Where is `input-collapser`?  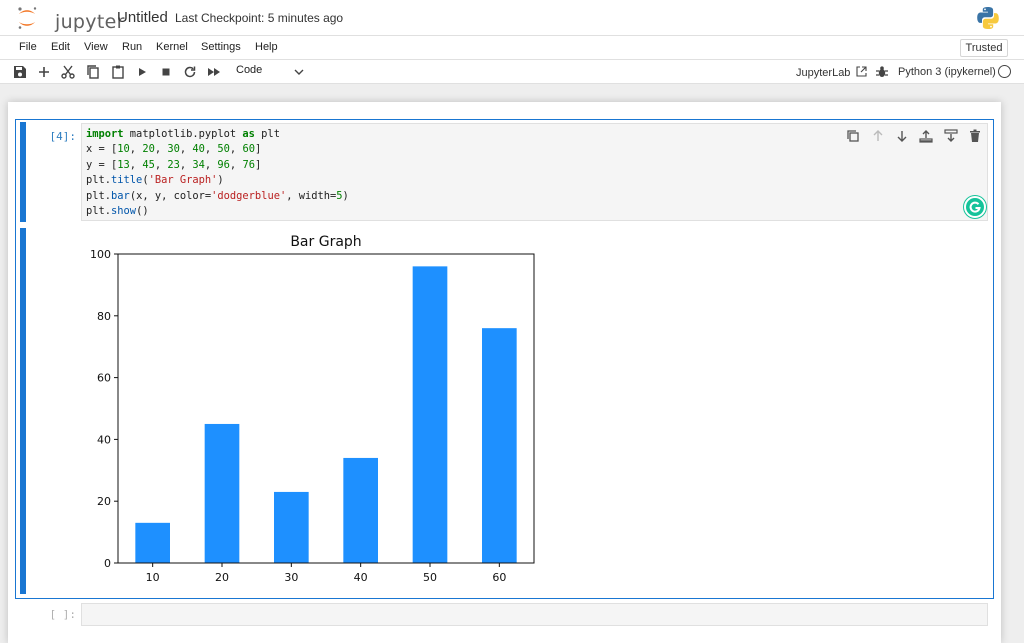
input-collapser is located at coordinates (23, 172).